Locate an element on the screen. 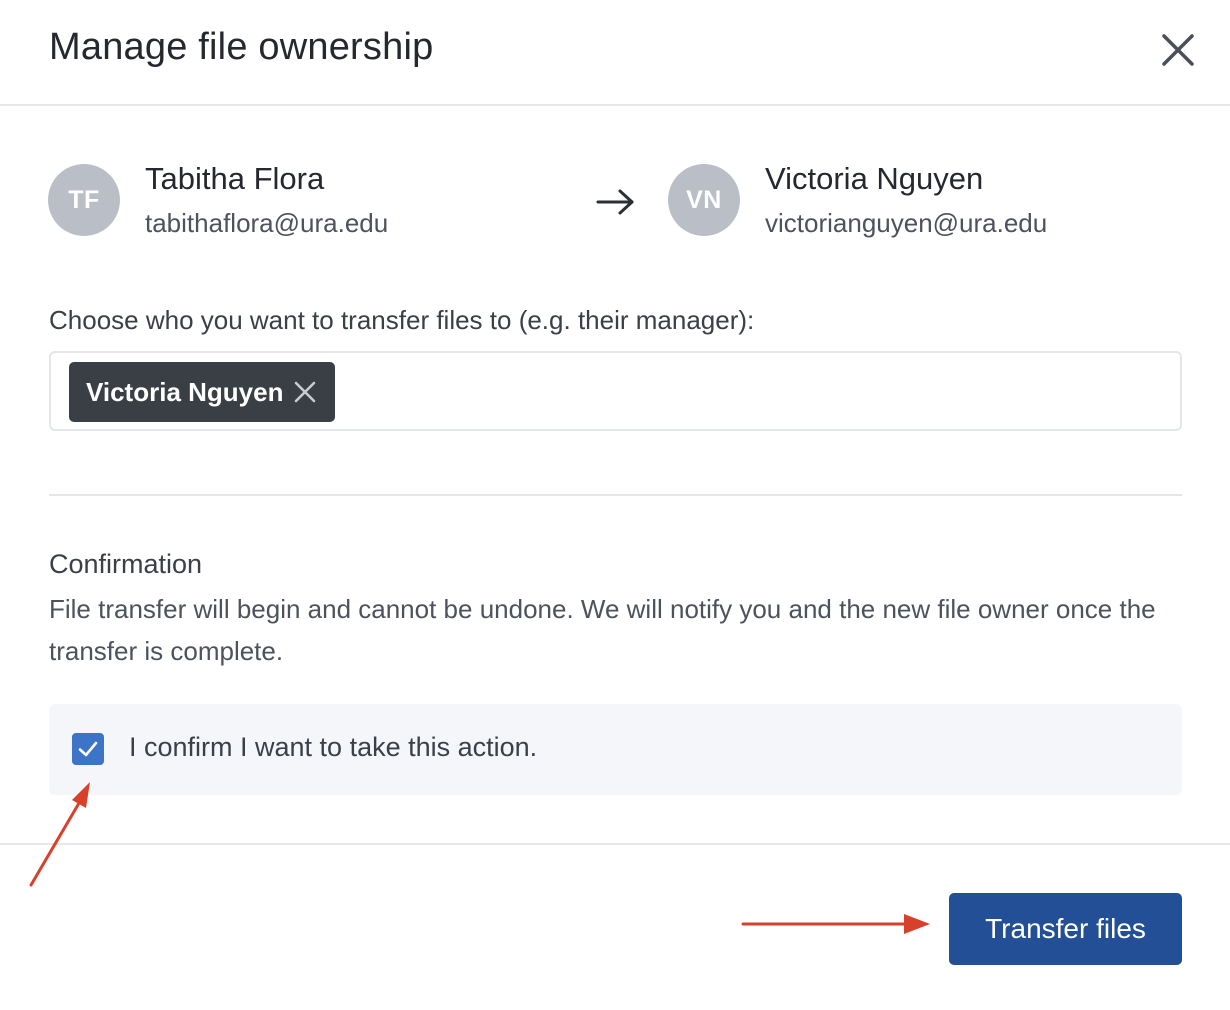 Image resolution: width=1230 pixels, height=1010 pixels. recipient-chip: Victoria Nguyen is located at coordinates (202, 392).